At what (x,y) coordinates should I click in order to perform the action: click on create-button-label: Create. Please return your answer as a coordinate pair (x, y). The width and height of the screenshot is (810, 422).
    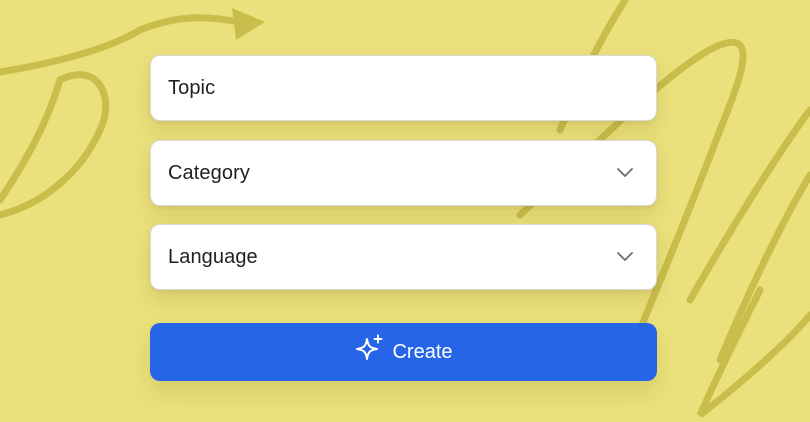
    Looking at the image, I should click on (422, 351).